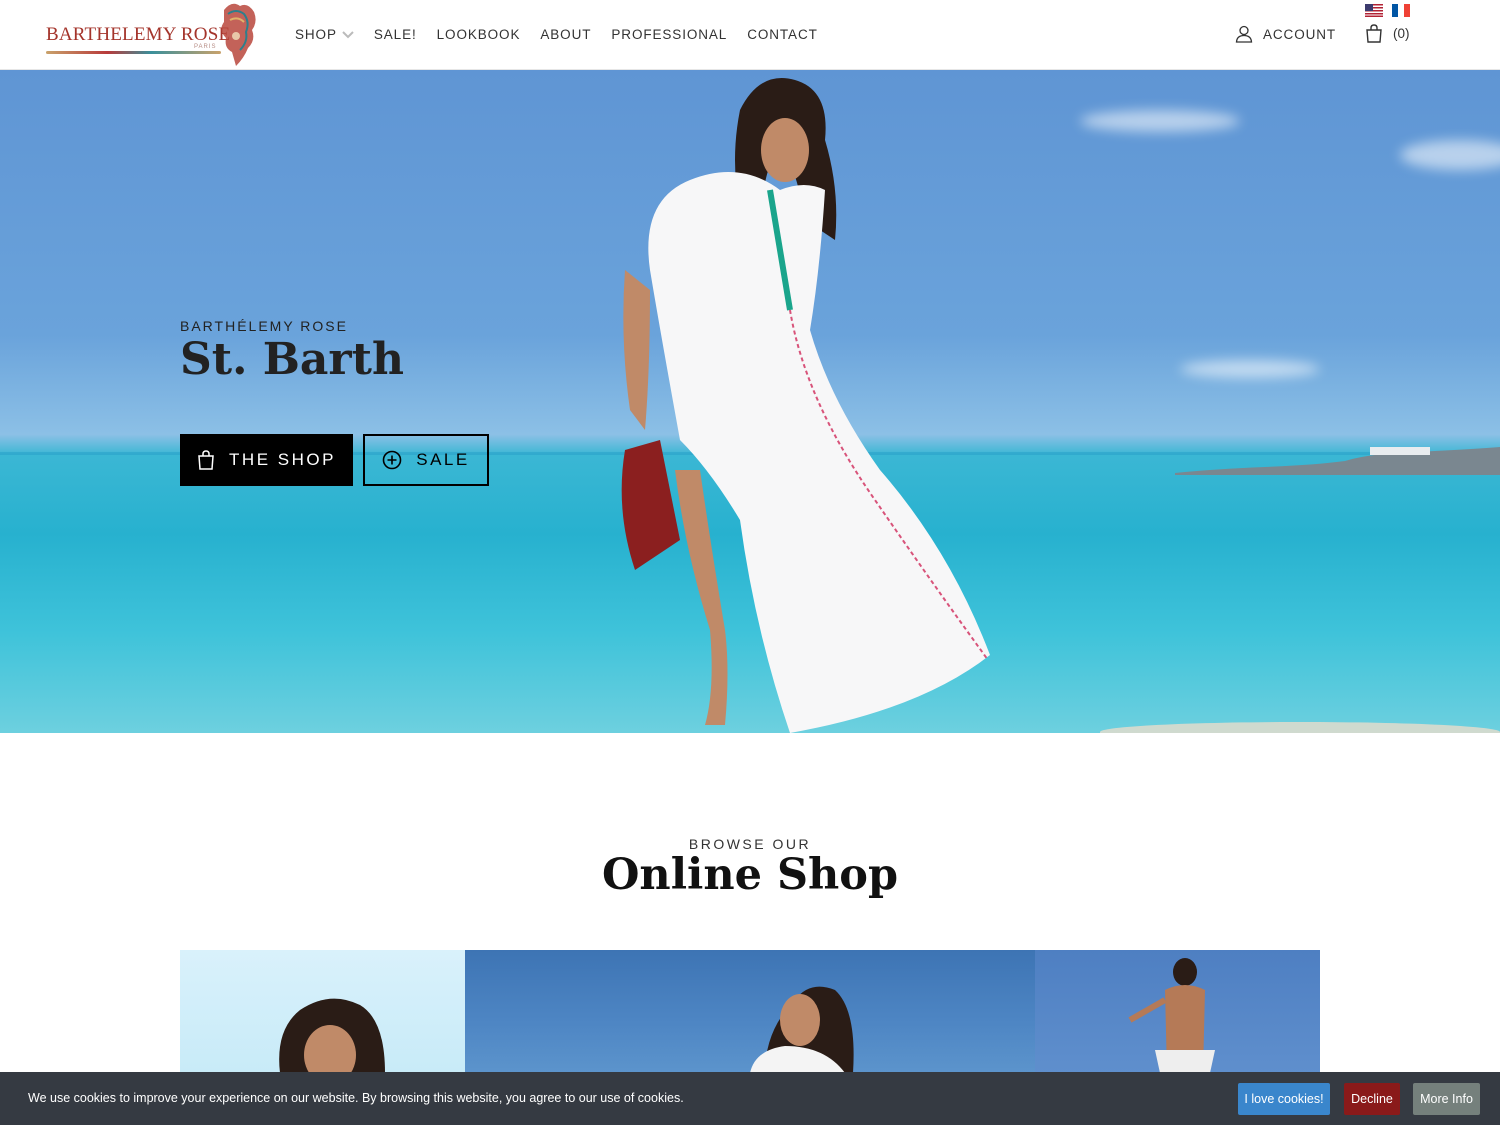 The height and width of the screenshot is (1125, 1500). I want to click on logo-underline, so click(133, 52).